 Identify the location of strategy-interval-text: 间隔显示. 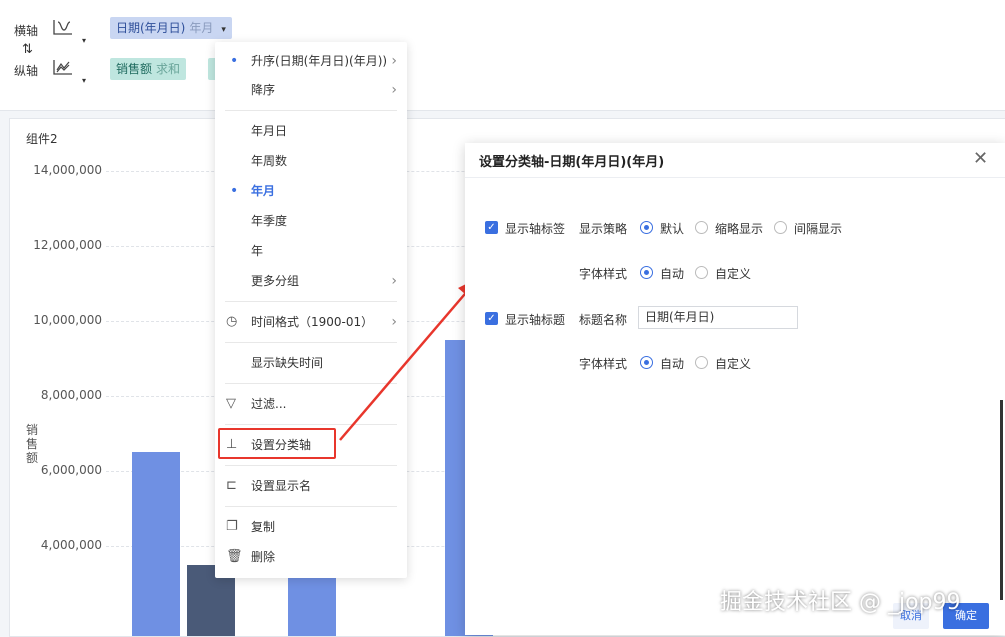
(818, 229).